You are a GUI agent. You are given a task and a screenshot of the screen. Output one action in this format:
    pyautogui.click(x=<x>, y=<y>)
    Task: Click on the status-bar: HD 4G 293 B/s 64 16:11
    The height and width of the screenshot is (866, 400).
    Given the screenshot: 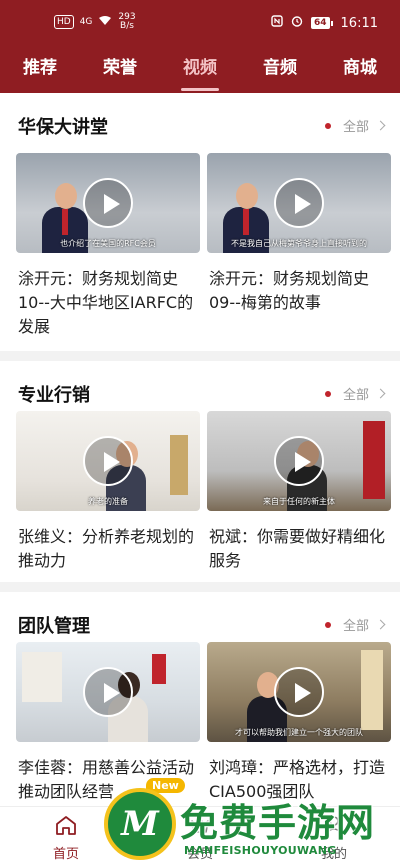 What is the action you would take?
    pyautogui.click(x=200, y=23)
    